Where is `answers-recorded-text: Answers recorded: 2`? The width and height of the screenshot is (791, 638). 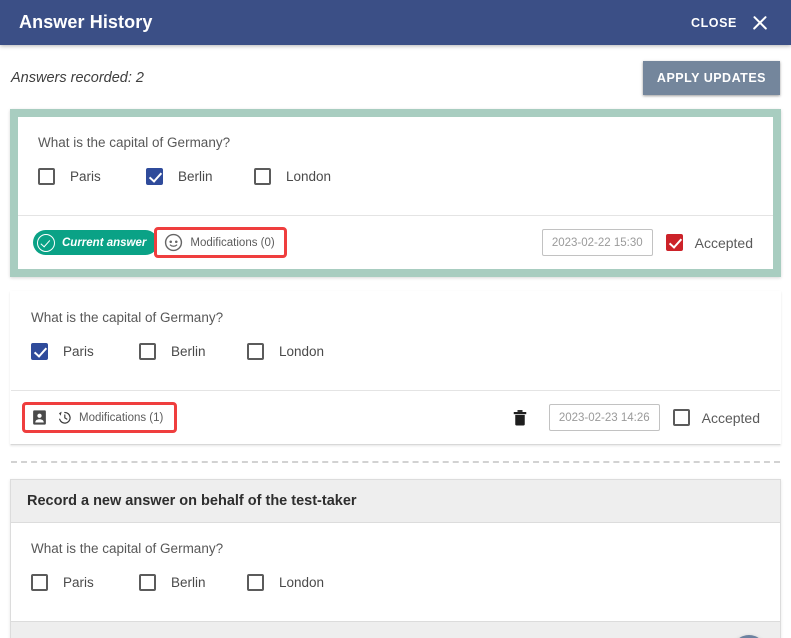 answers-recorded-text: Answers recorded: 2 is located at coordinates (77, 78).